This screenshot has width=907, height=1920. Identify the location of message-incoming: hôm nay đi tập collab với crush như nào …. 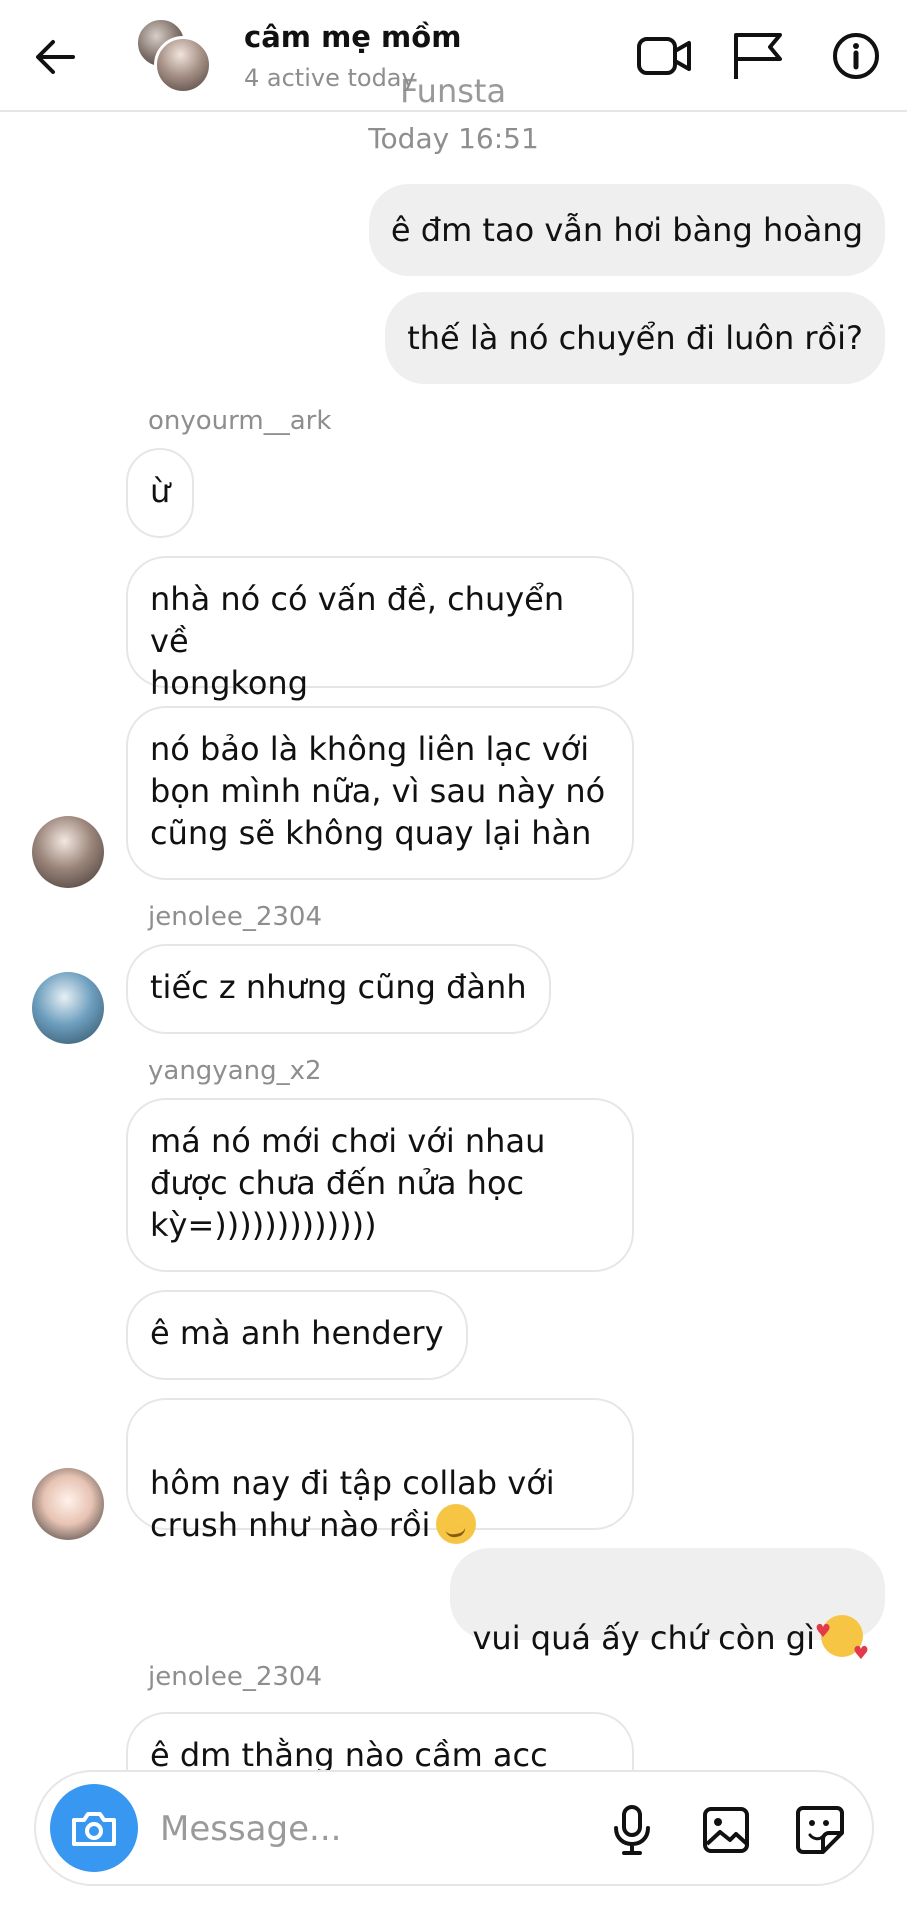
(380, 1471).